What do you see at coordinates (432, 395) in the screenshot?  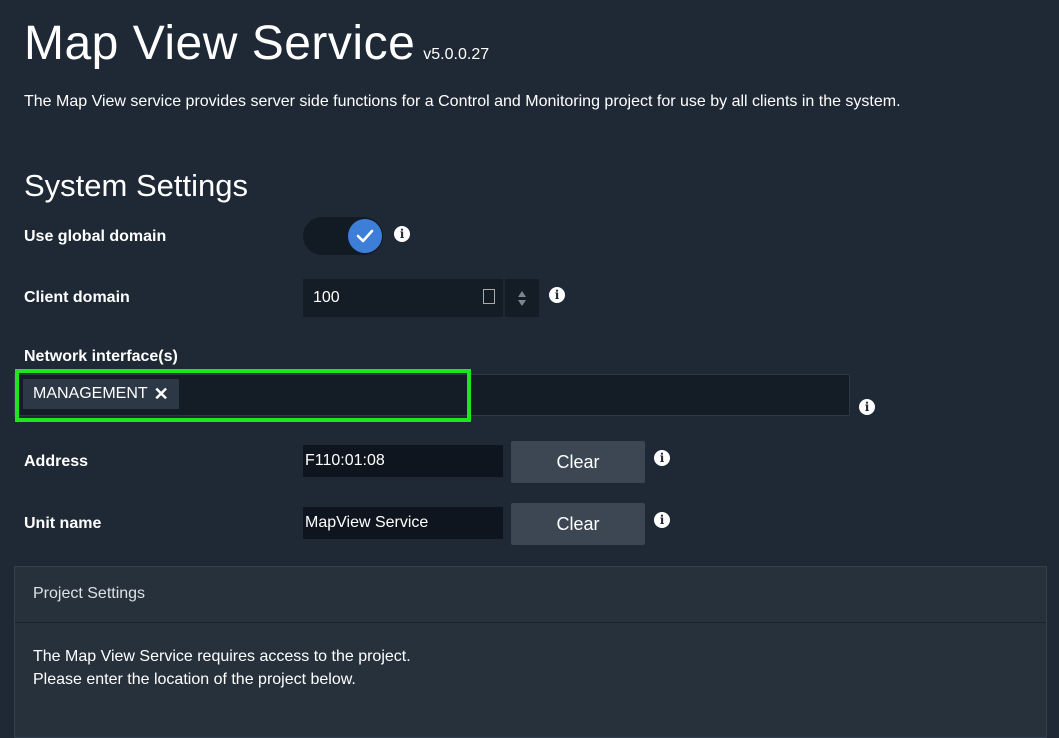 I see `network-interfaces-input: MANAGEMENT ✕` at bounding box center [432, 395].